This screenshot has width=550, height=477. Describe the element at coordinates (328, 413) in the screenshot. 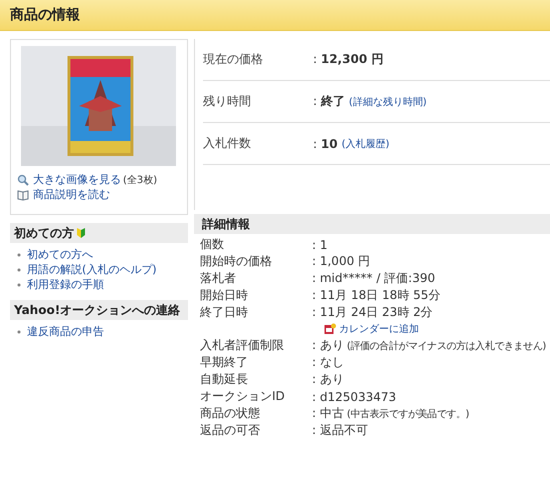

I see `field-value: : 中古` at that location.